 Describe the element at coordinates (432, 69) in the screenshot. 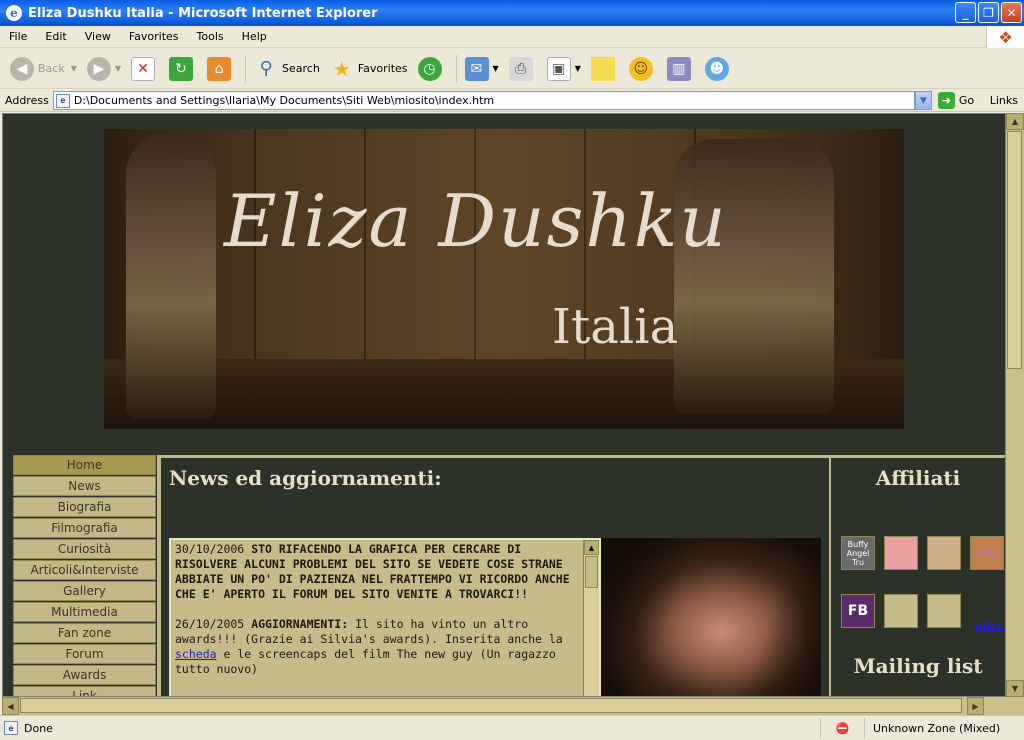

I see `history-button: ◷` at that location.